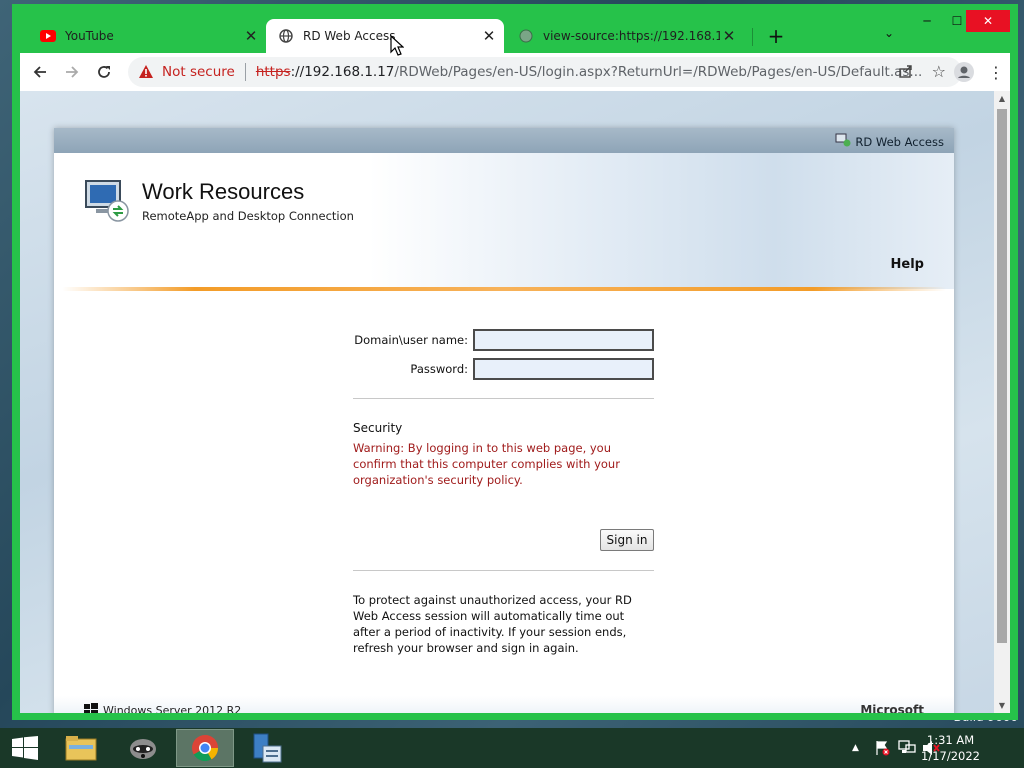 The height and width of the screenshot is (768, 1024). Describe the element at coordinates (411, 340) in the screenshot. I see `username-label: Domain\user name:` at that location.